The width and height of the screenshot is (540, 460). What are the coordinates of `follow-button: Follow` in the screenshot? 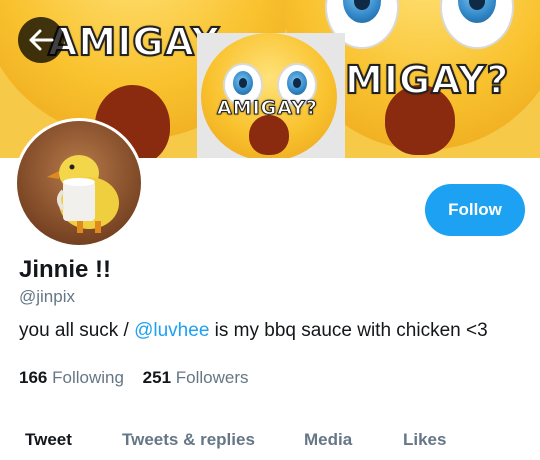 It's located at (475, 210).